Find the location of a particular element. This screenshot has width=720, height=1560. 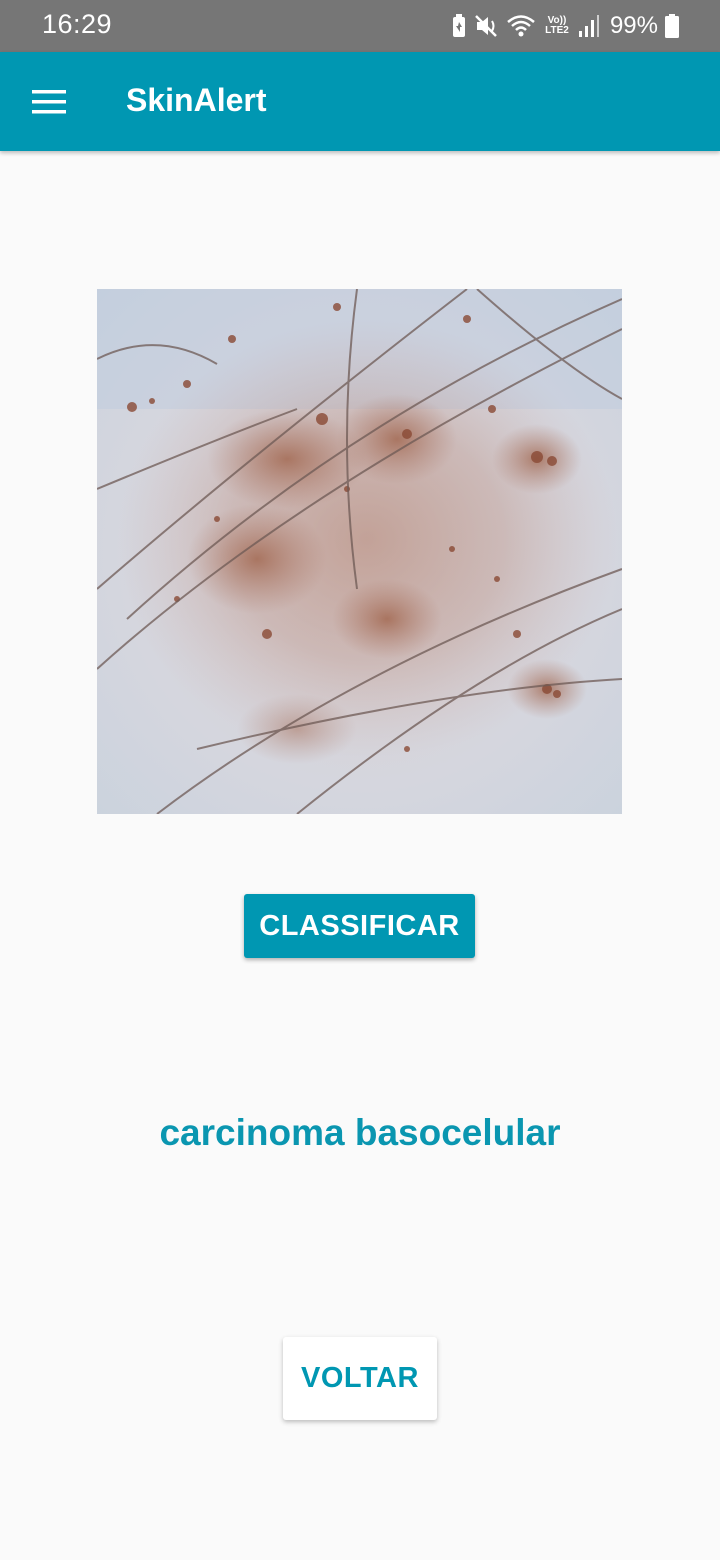

signal-icon is located at coordinates (589, 26).